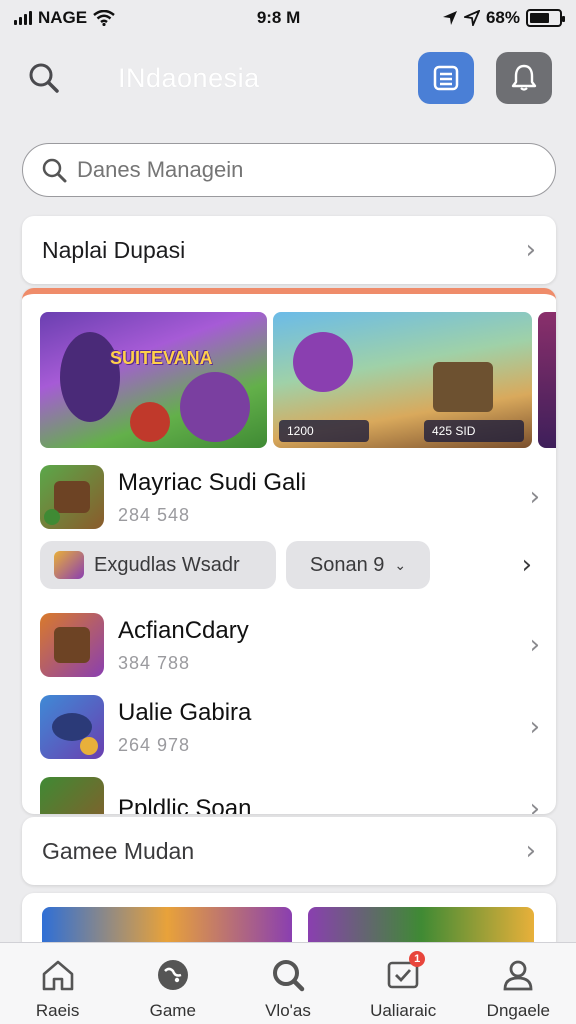 This screenshot has width=576, height=1024. I want to click on chip-exgudlas: Exgudlas Wsadr, so click(158, 565).